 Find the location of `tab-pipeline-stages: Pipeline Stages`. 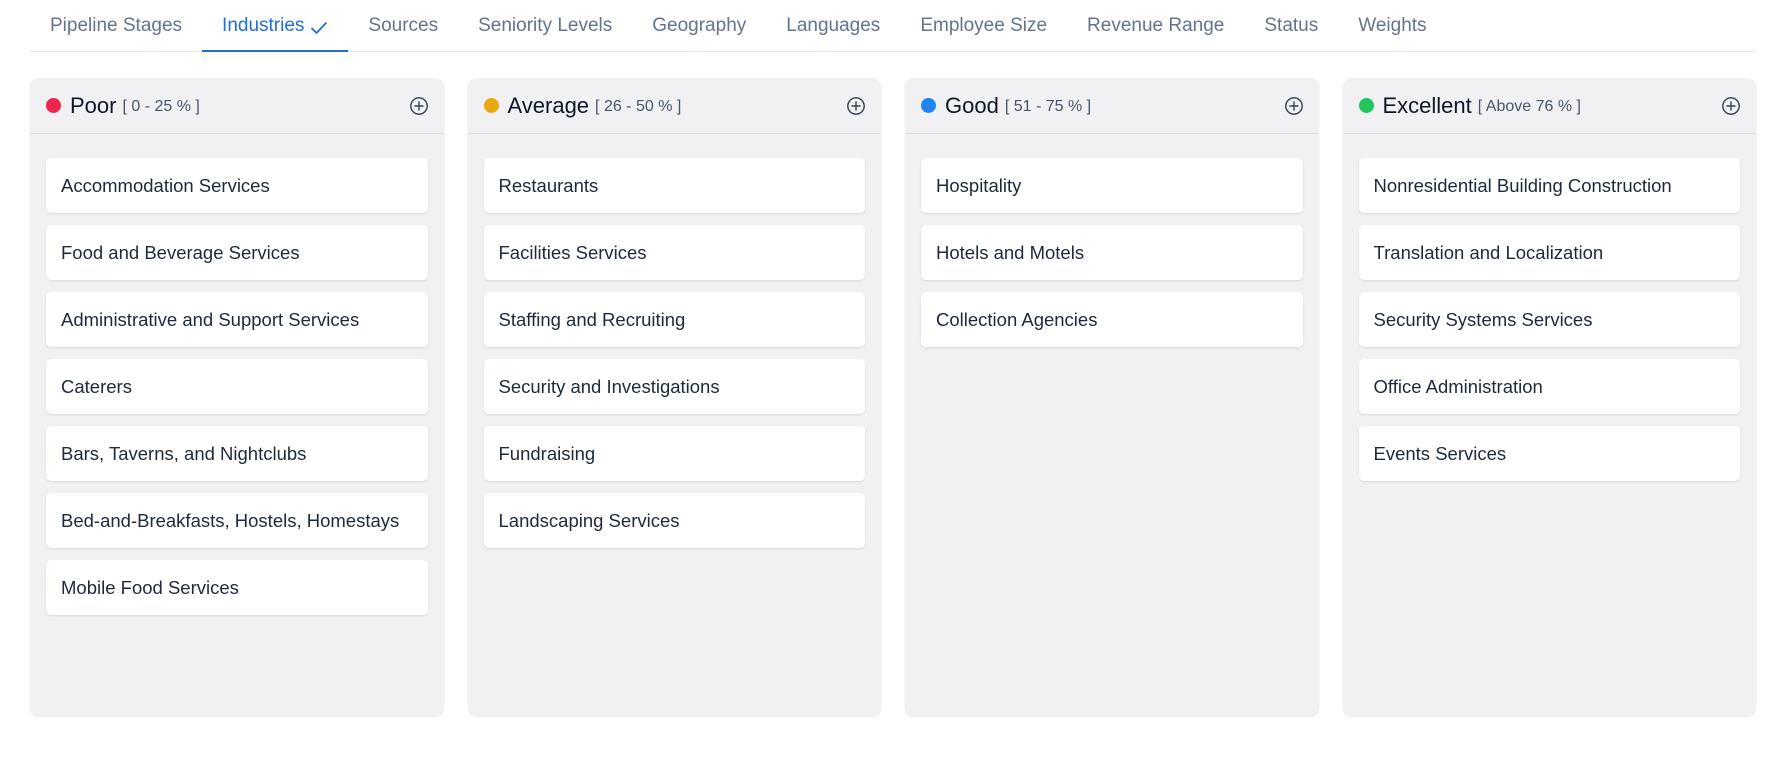

tab-pipeline-stages: Pipeline Stages is located at coordinates (116, 25).